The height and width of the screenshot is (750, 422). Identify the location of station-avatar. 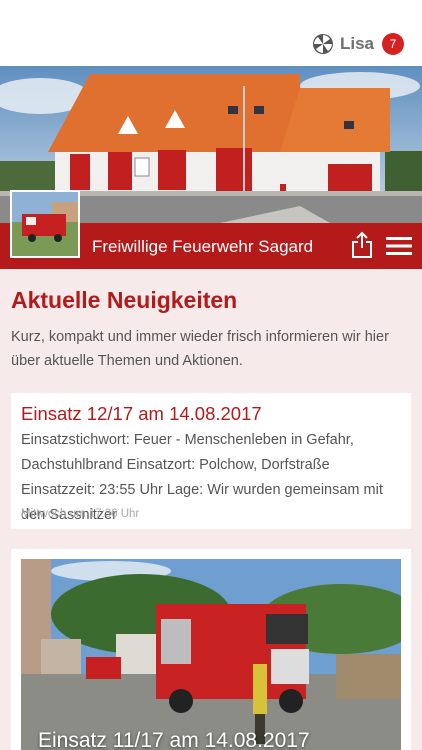
(45, 224).